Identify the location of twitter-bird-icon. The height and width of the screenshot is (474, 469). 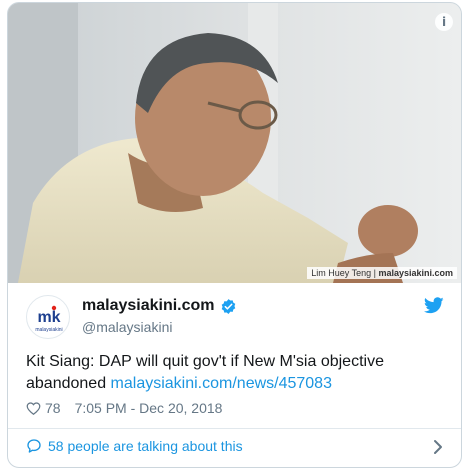
(434, 305).